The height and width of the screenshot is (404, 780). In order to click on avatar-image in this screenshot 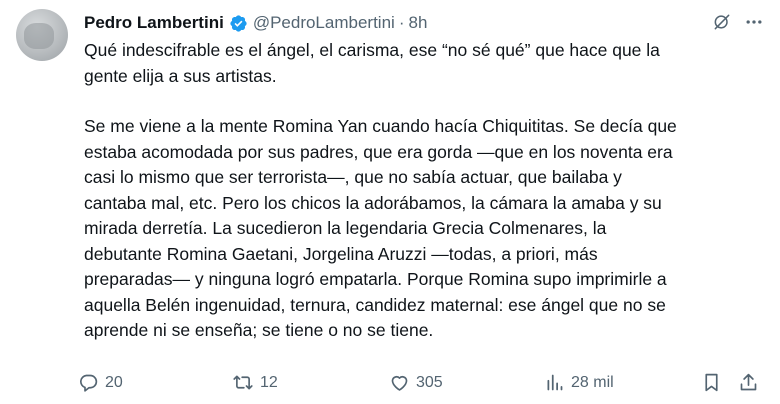, I will do `click(39, 36)`.